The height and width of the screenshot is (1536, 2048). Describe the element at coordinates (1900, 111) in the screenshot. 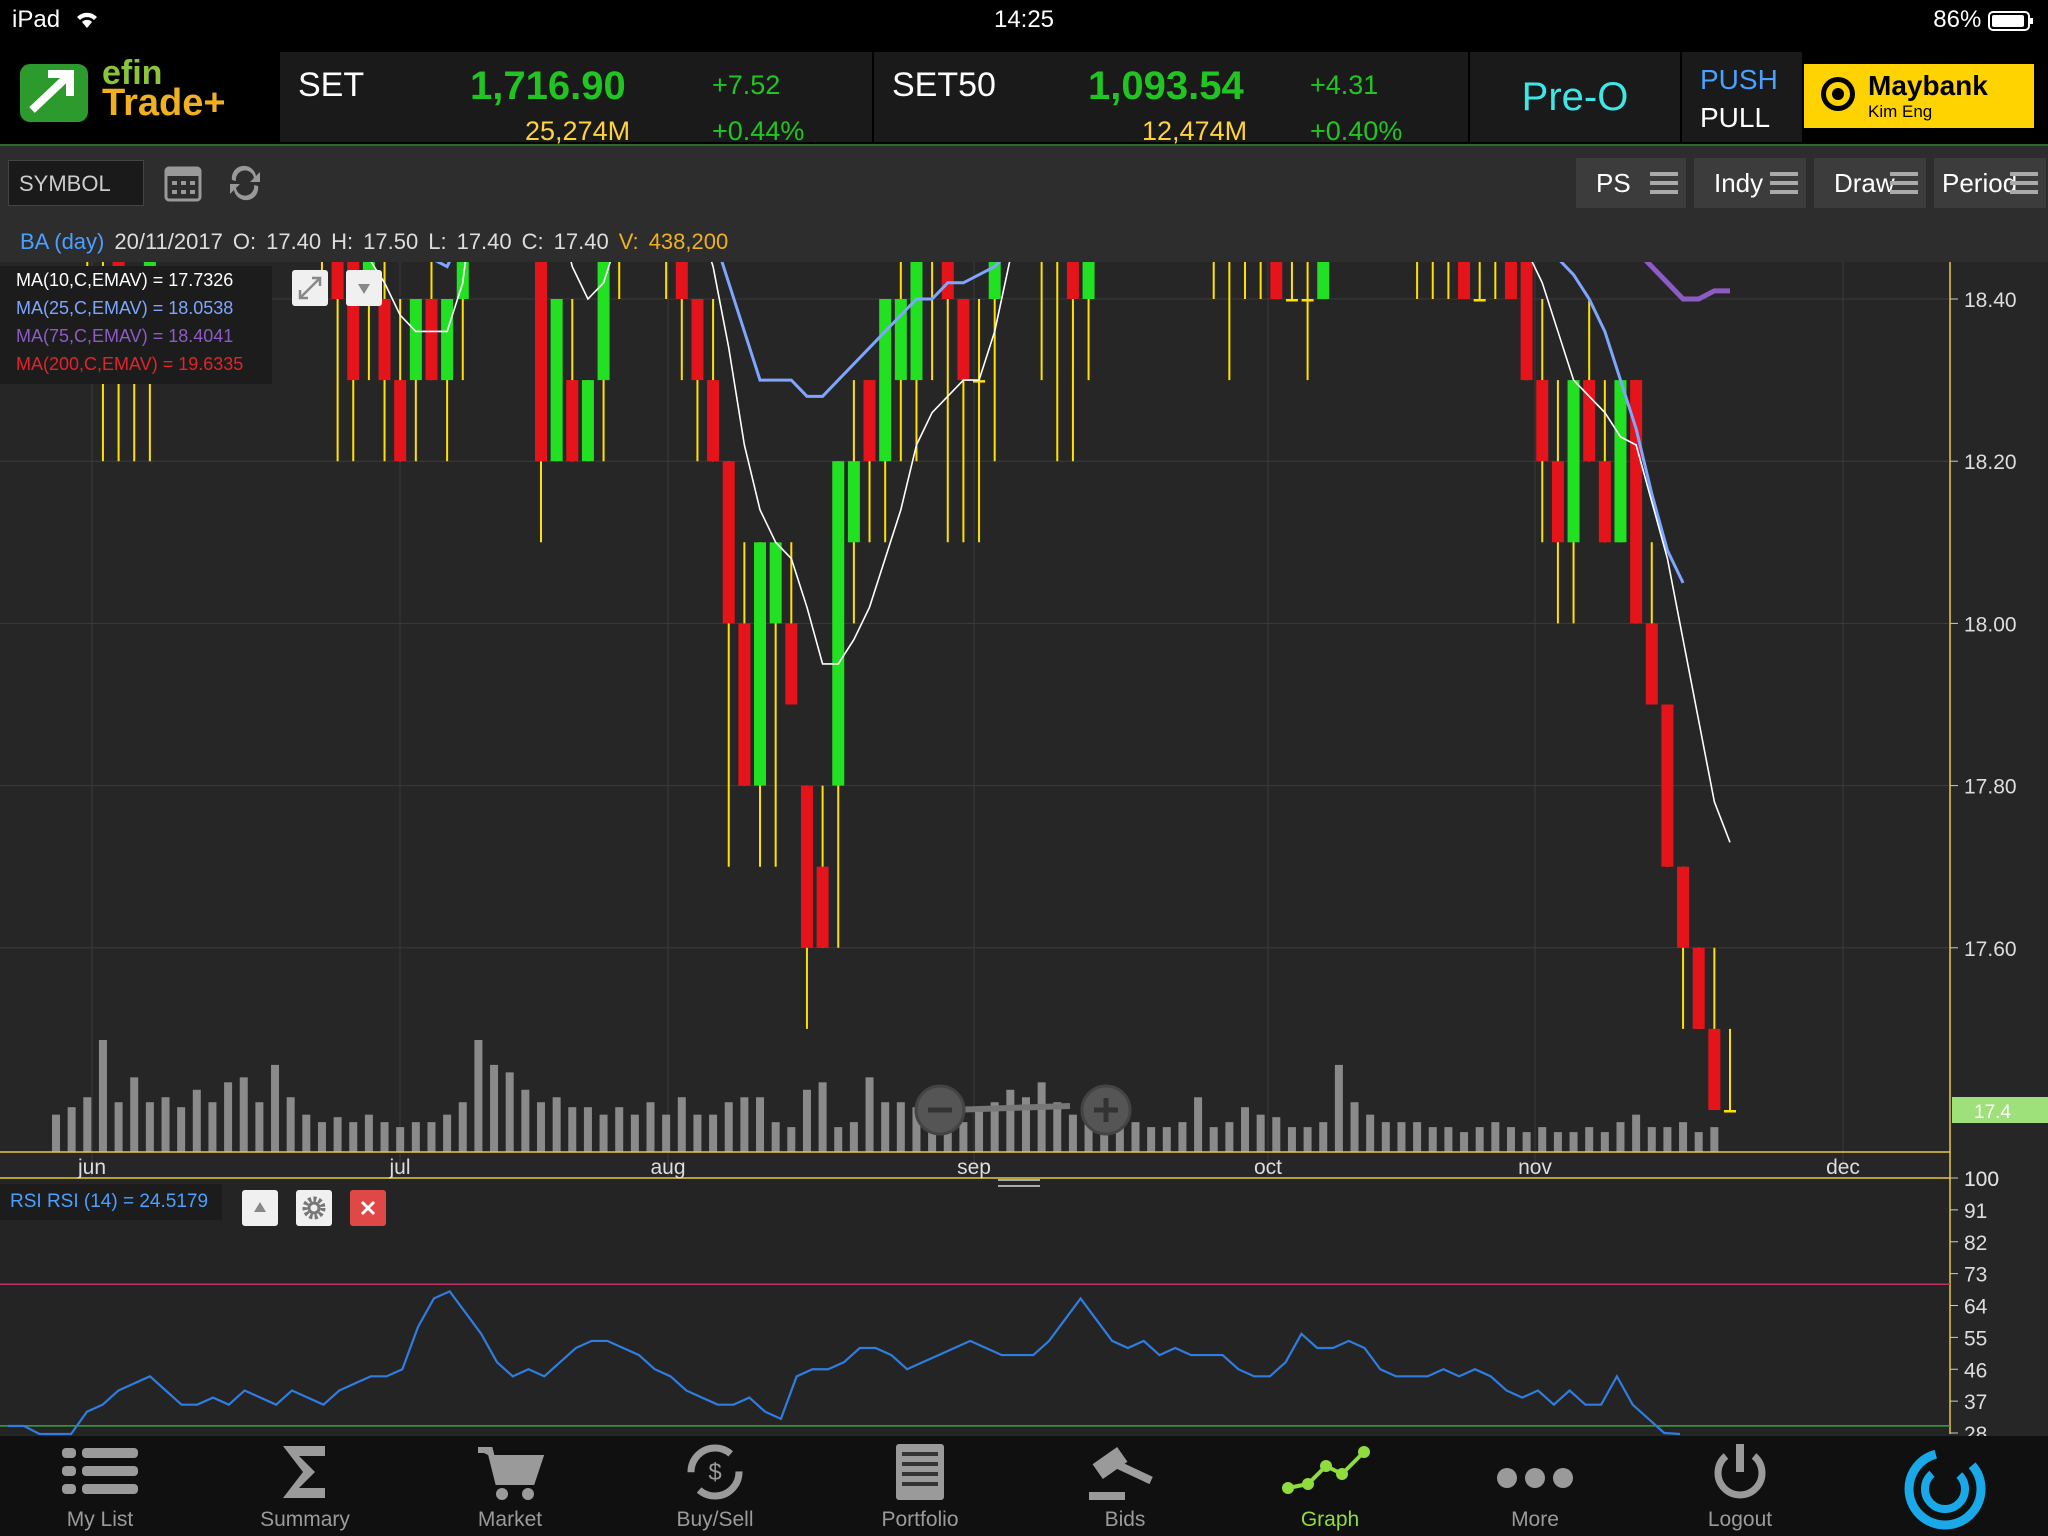

I see `broker-sub: Kim Eng` at that location.